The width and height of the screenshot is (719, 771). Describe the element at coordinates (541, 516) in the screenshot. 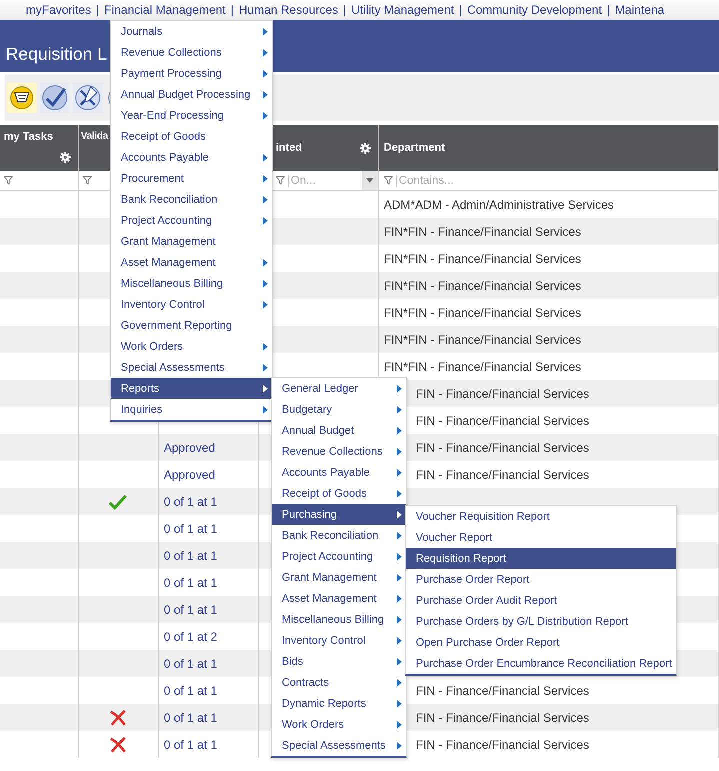

I see `menu-item: Voucher Requisition Report` at that location.